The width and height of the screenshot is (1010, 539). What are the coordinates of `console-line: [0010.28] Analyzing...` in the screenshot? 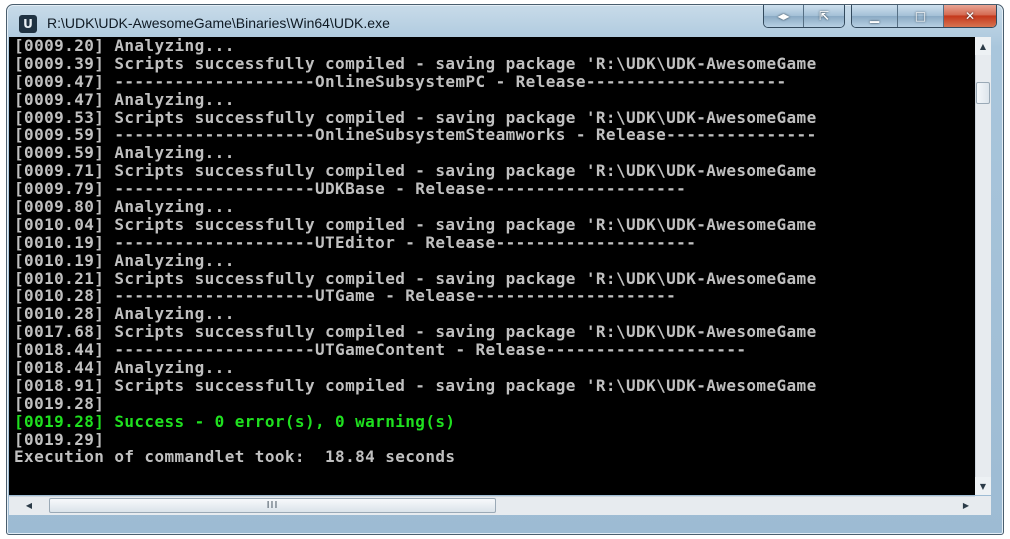 It's located at (124, 314).